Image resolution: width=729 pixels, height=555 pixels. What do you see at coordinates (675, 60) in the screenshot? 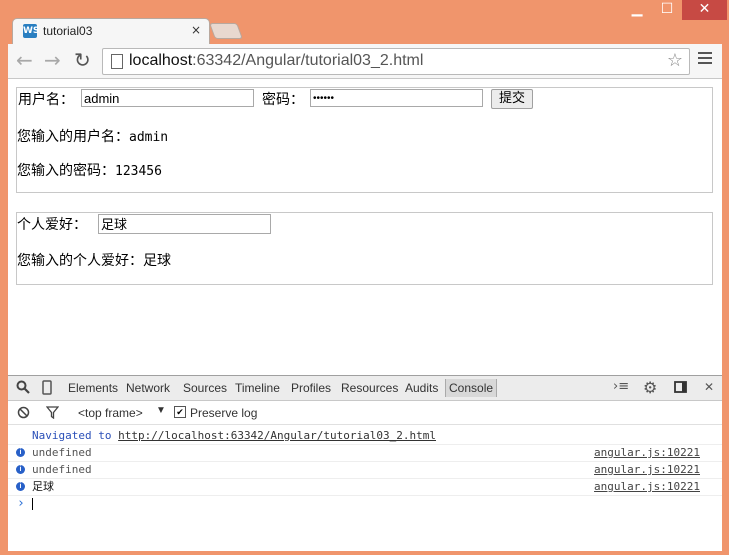
I see `bookmark-star-icon: ☆` at bounding box center [675, 60].